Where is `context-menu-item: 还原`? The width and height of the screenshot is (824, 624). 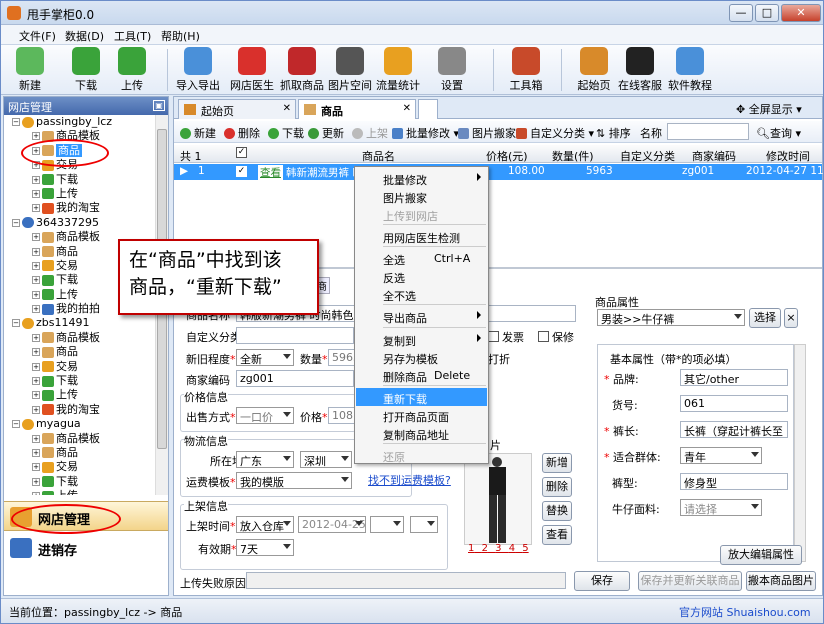
context-menu-item: 还原 is located at coordinates (421, 455).